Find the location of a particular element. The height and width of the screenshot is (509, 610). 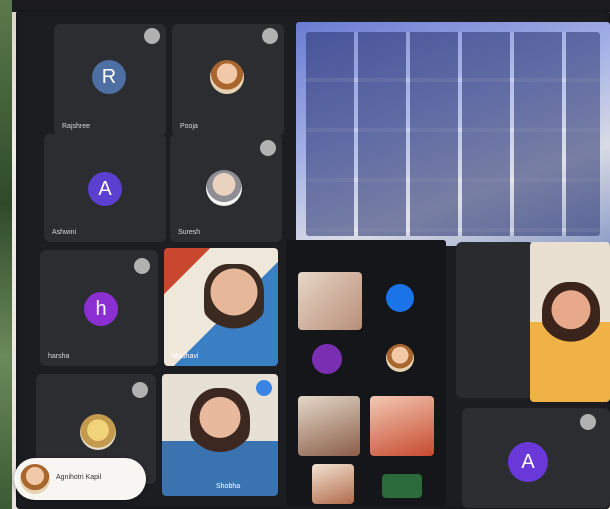

participant-name: Suresh is located at coordinates (189, 232).